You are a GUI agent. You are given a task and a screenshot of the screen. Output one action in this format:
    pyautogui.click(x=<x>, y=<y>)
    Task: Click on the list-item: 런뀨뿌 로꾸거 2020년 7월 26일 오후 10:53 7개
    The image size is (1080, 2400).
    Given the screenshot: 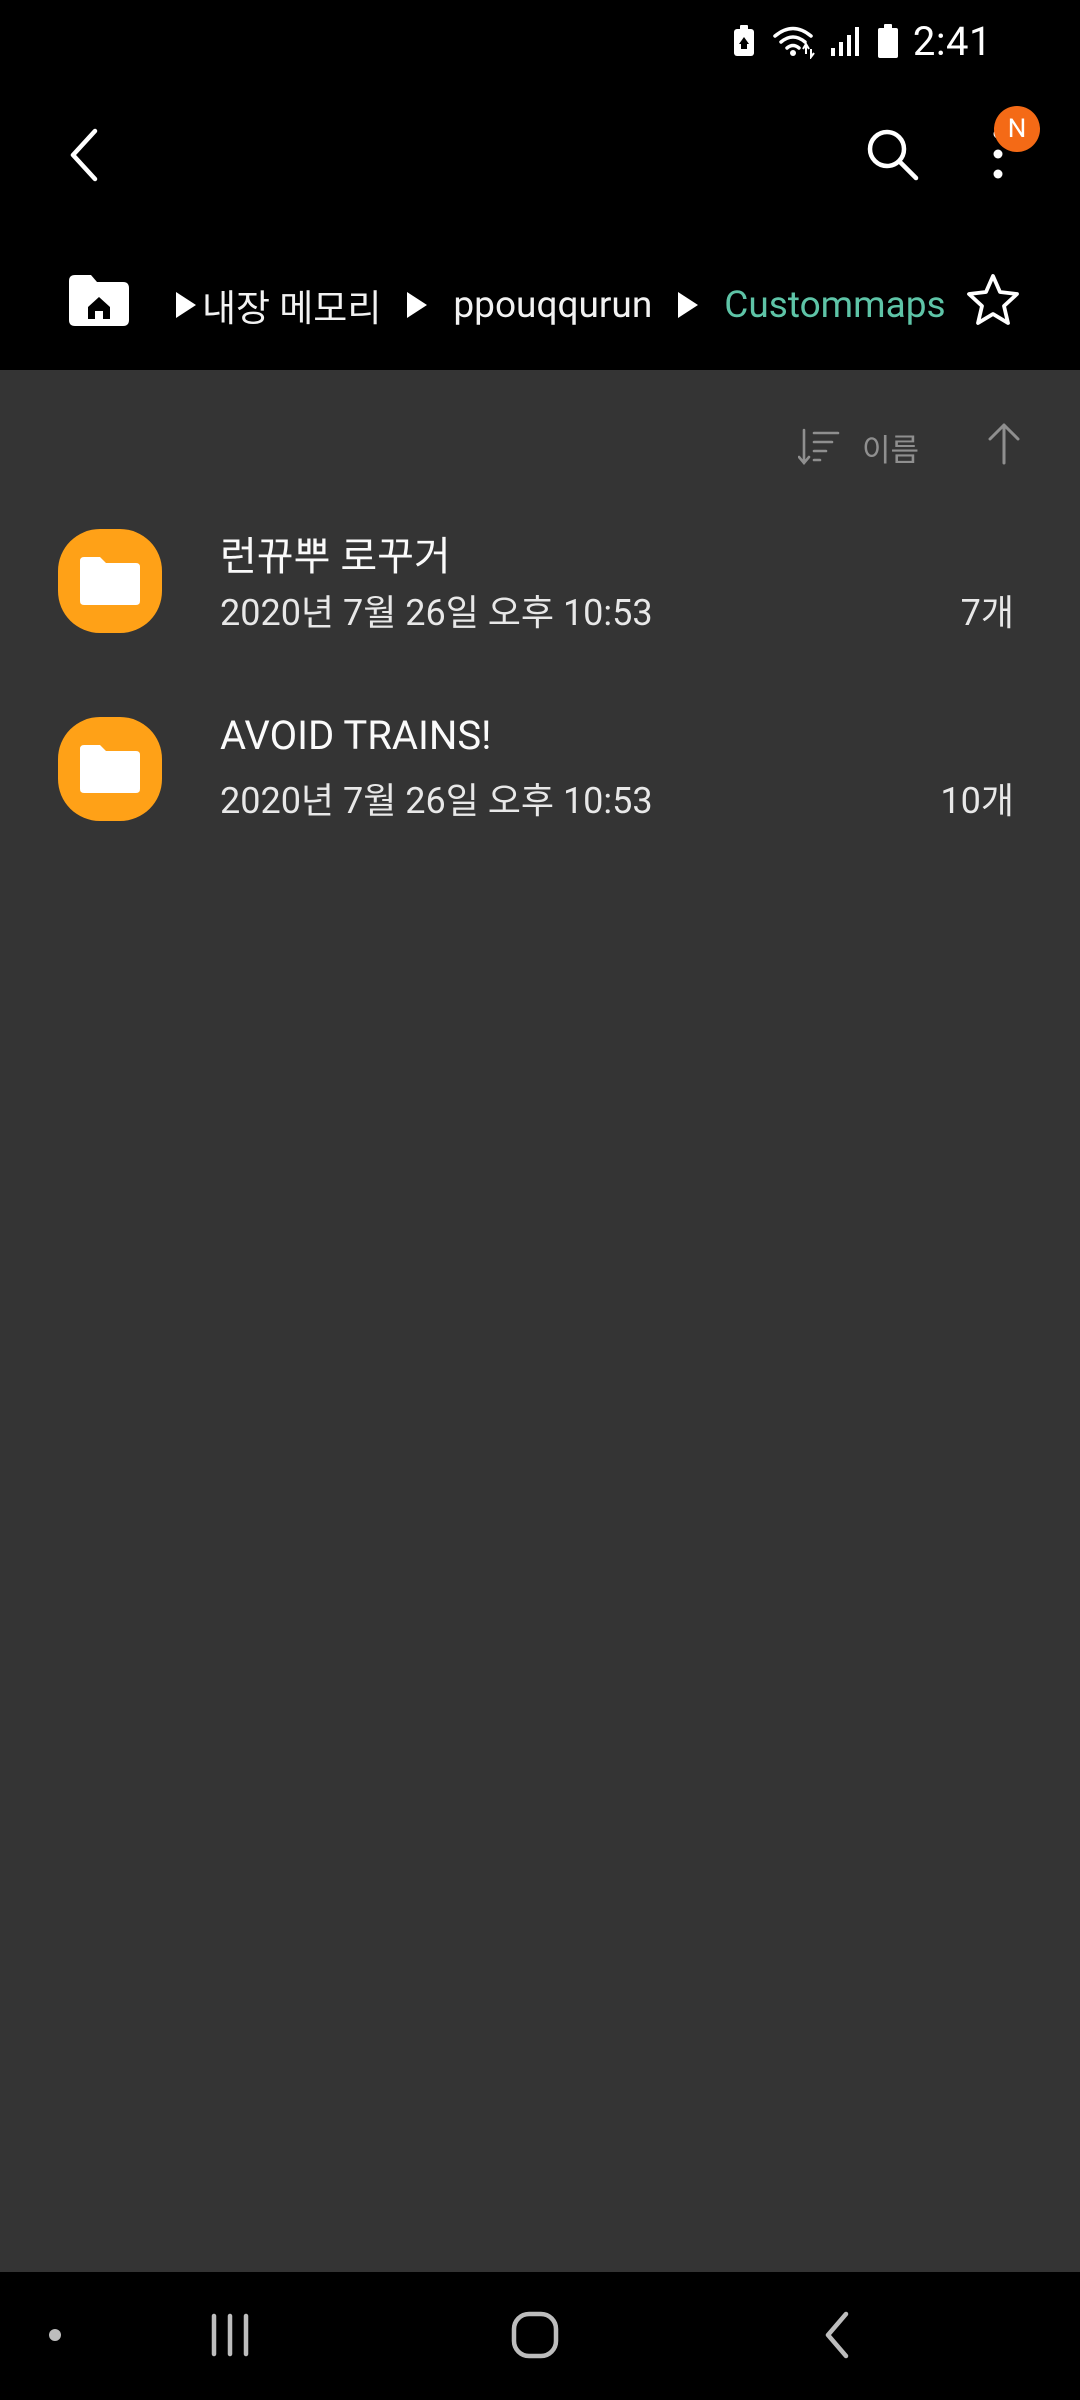 What is the action you would take?
    pyautogui.click(x=540, y=582)
    